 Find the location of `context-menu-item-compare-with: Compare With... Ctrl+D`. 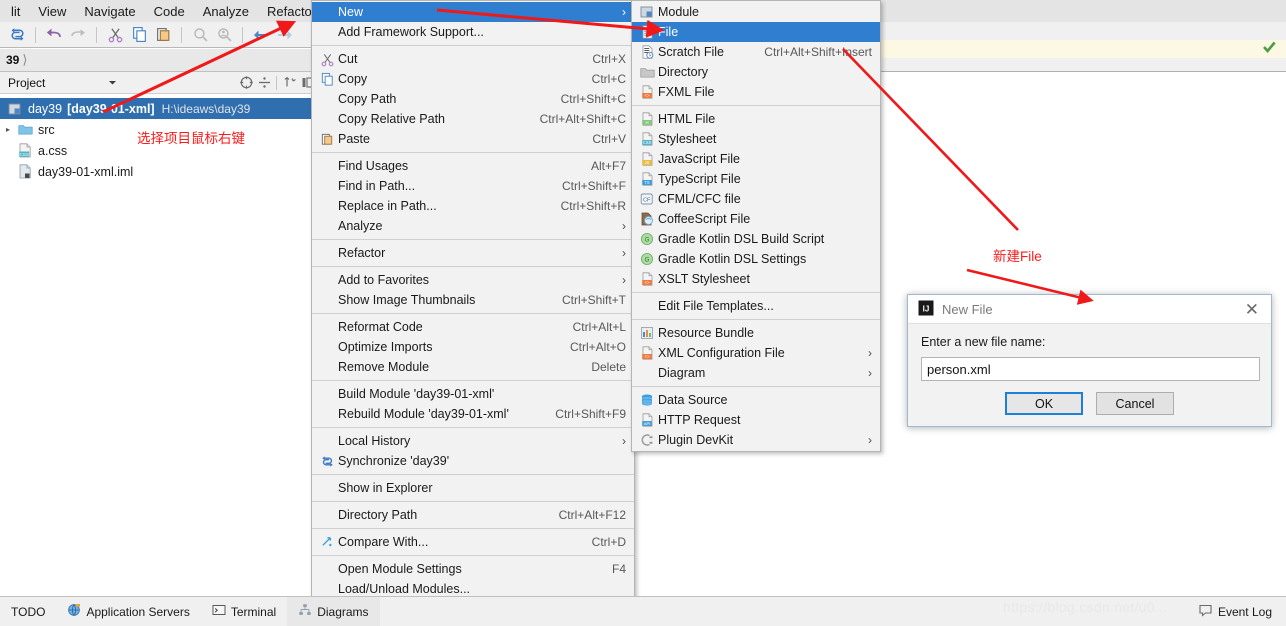

context-menu-item-compare-with: Compare With... Ctrl+D is located at coordinates (473, 542).